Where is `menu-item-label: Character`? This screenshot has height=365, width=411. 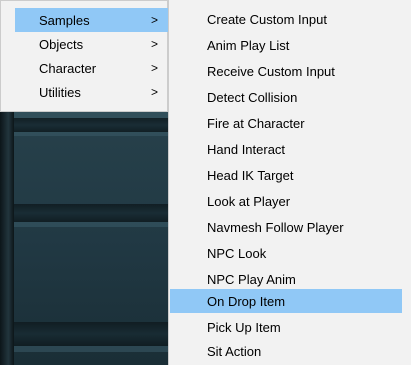
menu-item-label: Character is located at coordinates (68, 68).